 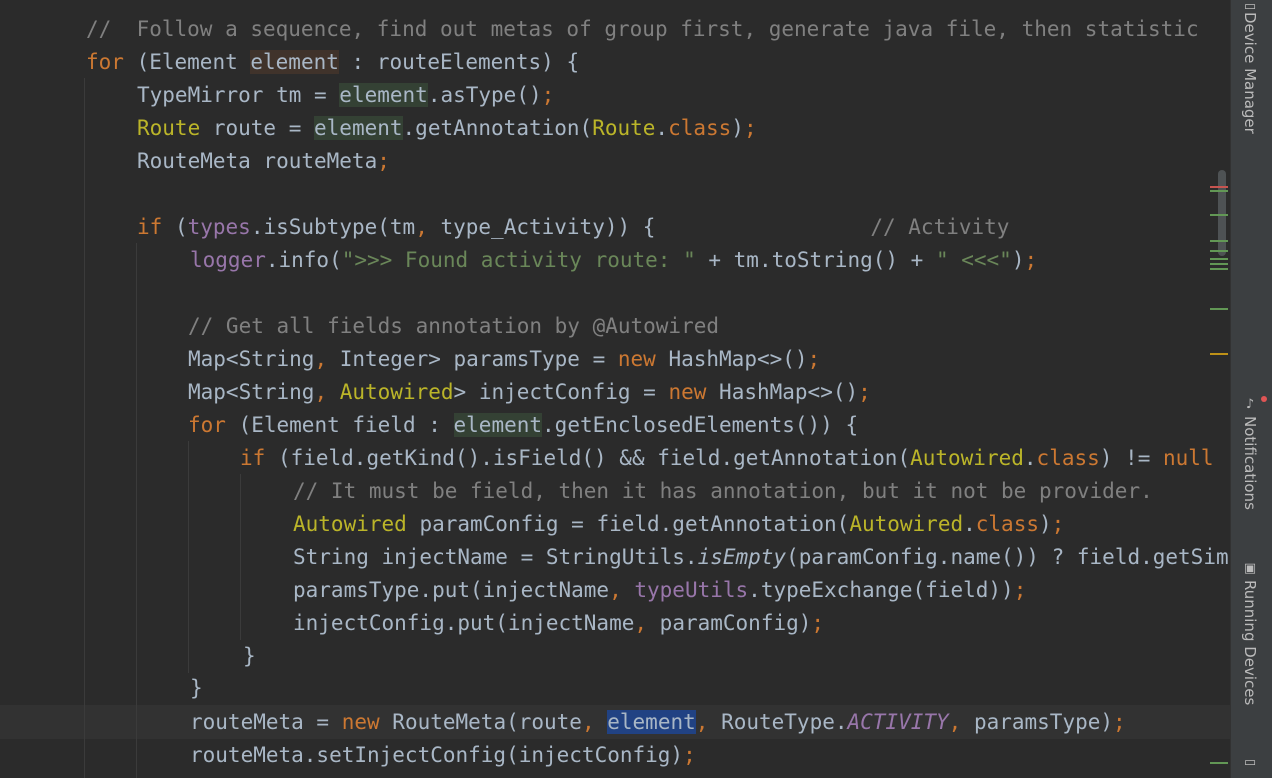 What do you see at coordinates (228, 260) in the screenshot?
I see `code-token: logger` at bounding box center [228, 260].